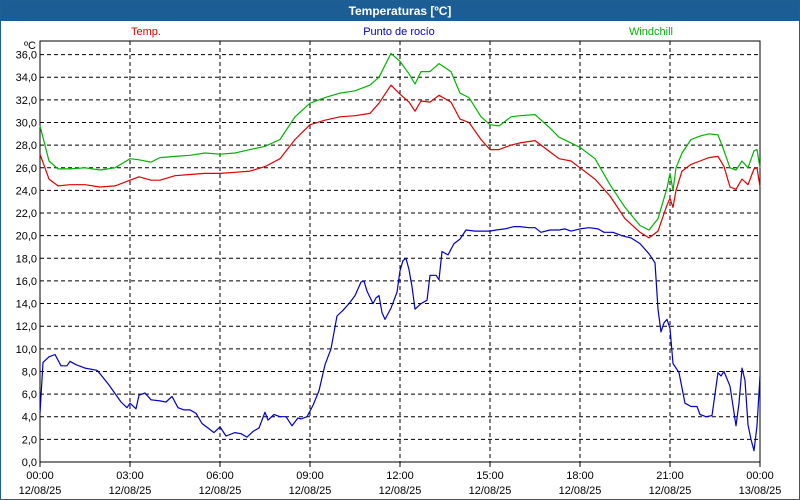  What do you see at coordinates (26, 146) in the screenshot?
I see `y-tick-label: 28,0` at bounding box center [26, 146].